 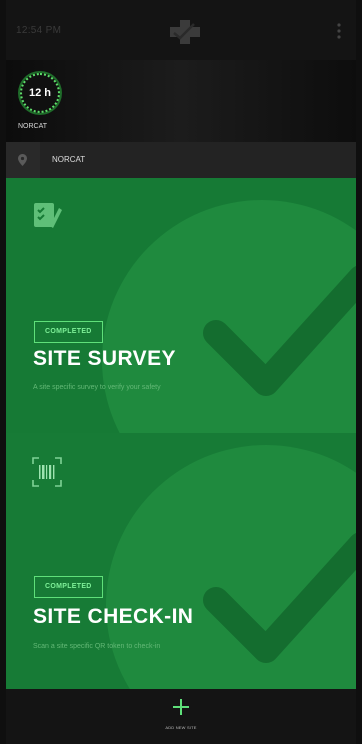 I want to click on barcode-scan-icon, so click(x=47, y=472).